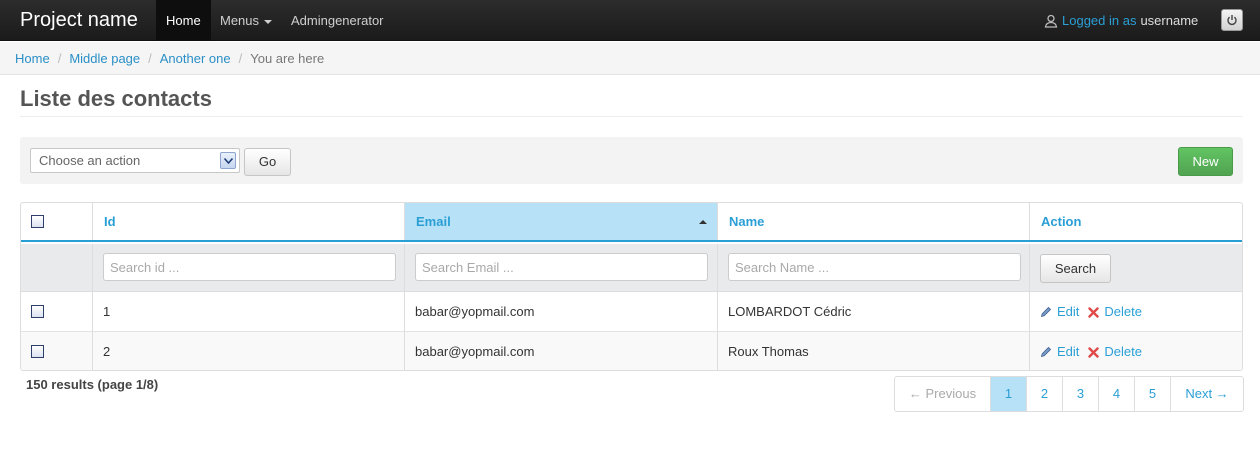 The width and height of the screenshot is (1260, 450). What do you see at coordinates (1099, 20) in the screenshot?
I see `logged-in-link: Logged in as` at bounding box center [1099, 20].